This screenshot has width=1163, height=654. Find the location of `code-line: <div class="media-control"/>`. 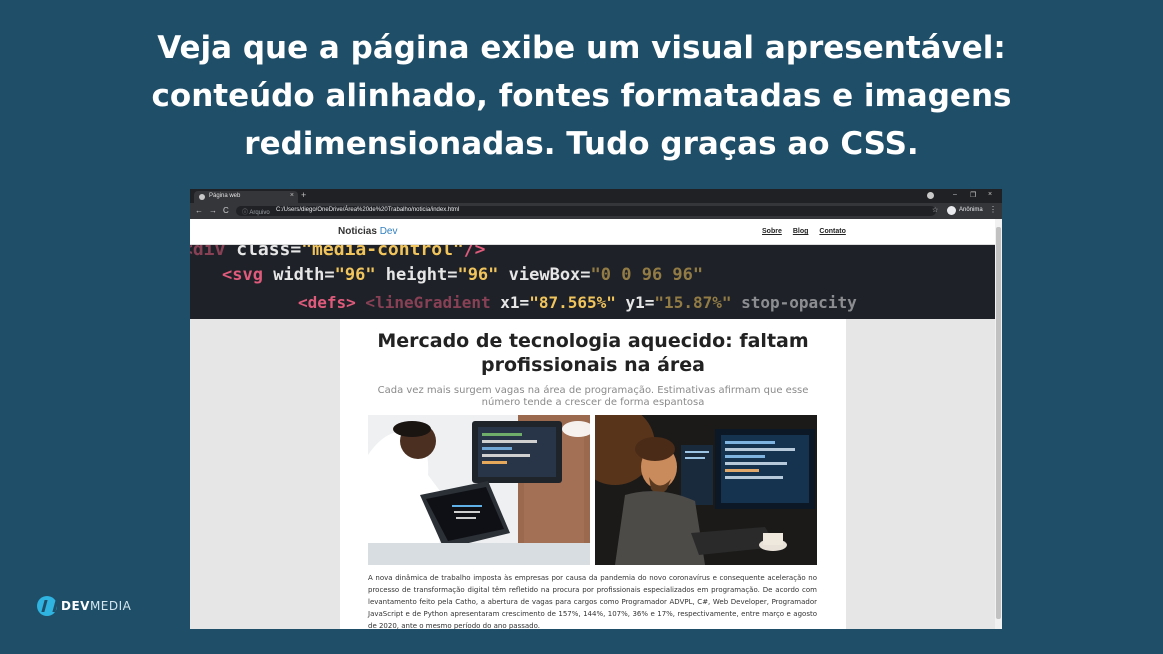

code-line: <div class="media-control"/> is located at coordinates (338, 252).